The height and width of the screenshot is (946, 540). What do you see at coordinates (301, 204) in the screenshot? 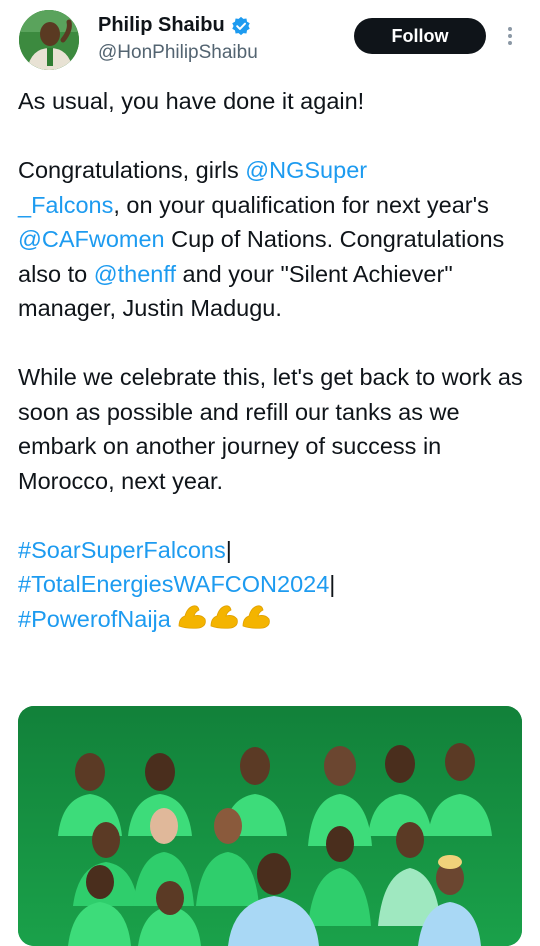
I see `tweet-text-segment: , on your qualification for next year's` at bounding box center [301, 204].